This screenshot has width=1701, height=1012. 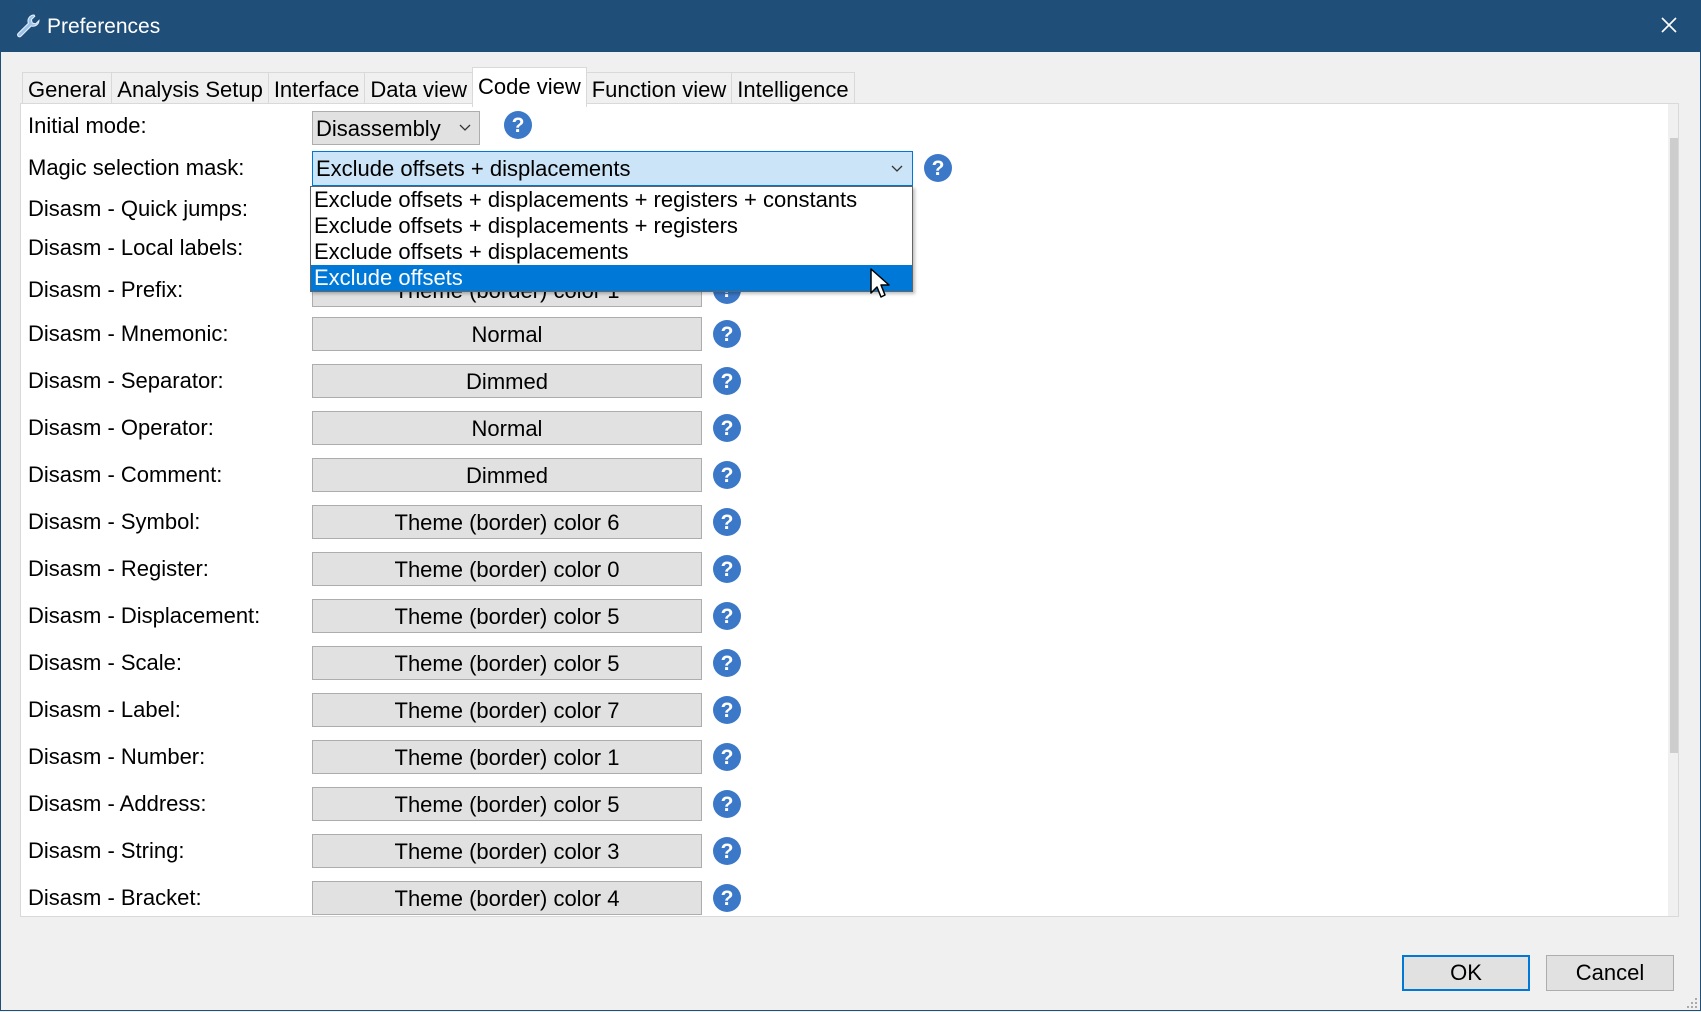 I want to click on ok-button: OK, so click(x=1466, y=973).